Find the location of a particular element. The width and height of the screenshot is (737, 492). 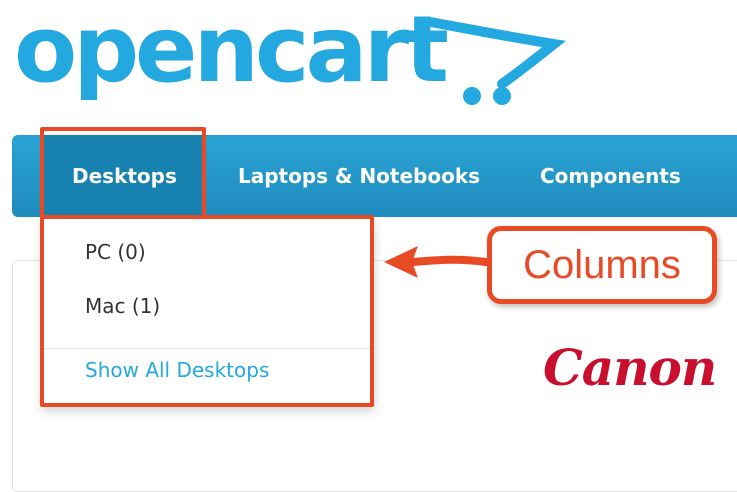

nav-item-components: Components is located at coordinates (610, 176).